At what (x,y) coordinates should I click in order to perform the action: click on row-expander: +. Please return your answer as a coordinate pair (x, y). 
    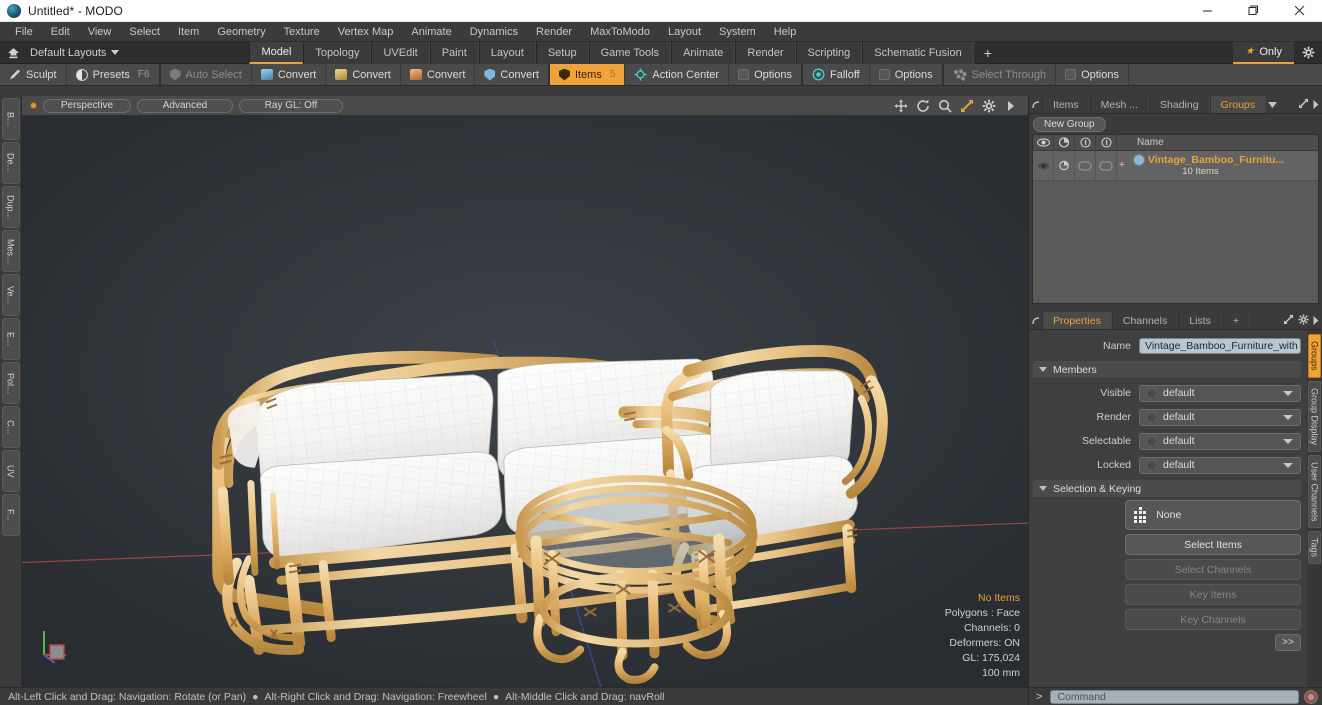
    Looking at the image, I should click on (1122, 165).